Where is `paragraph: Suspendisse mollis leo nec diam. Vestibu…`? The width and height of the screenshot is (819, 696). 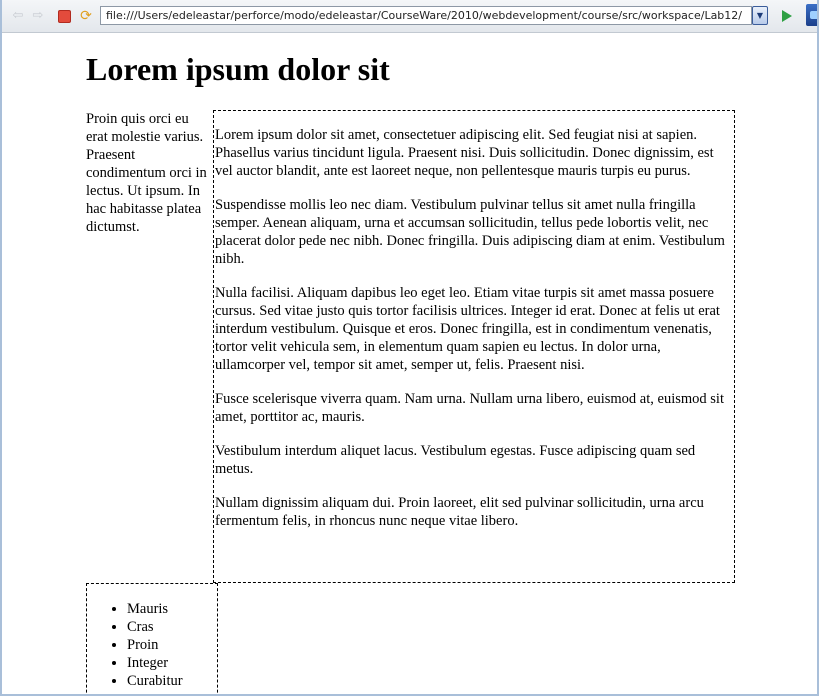
paragraph: Suspendisse mollis leo nec diam. Vestibu… is located at coordinates (470, 232).